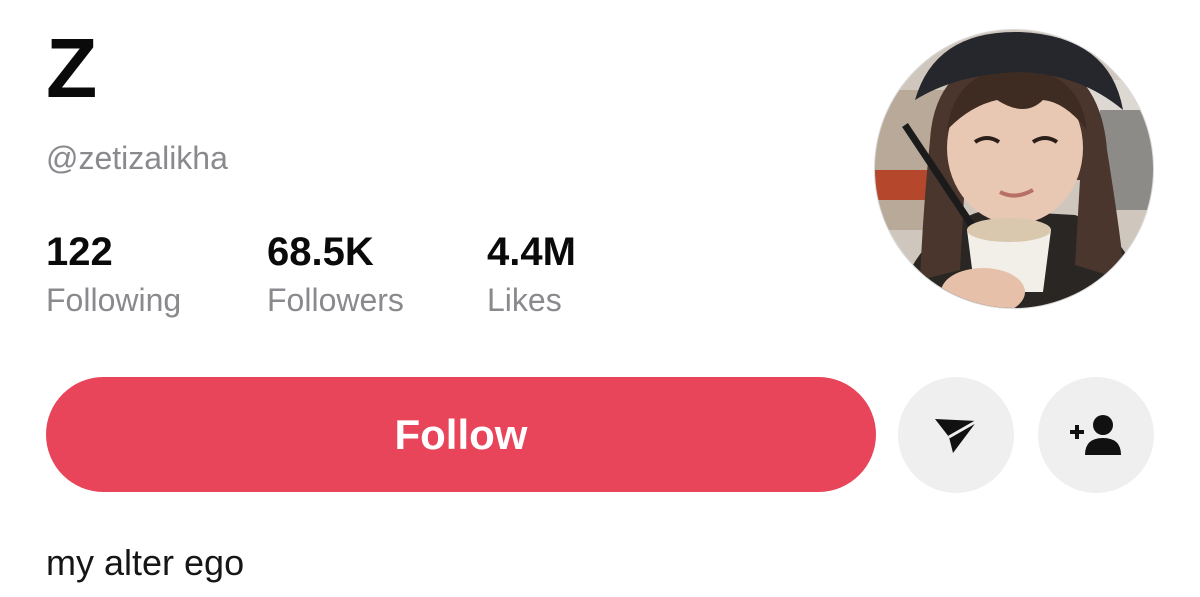  What do you see at coordinates (145, 562) in the screenshot?
I see `bio: my alter ego` at bounding box center [145, 562].